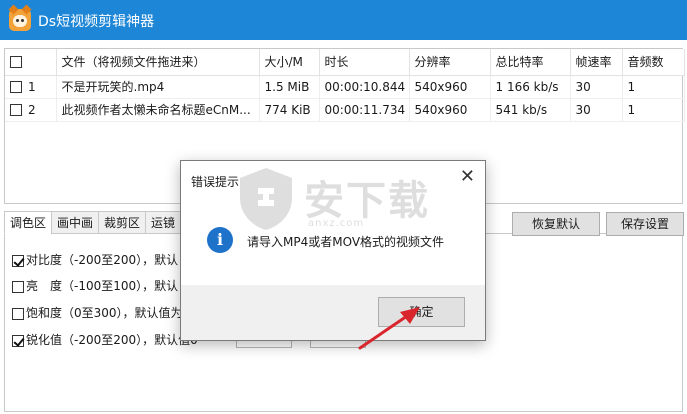  Describe the element at coordinates (364, 87) in the screenshot. I see `cell-duration: 00:00:10.844` at that location.